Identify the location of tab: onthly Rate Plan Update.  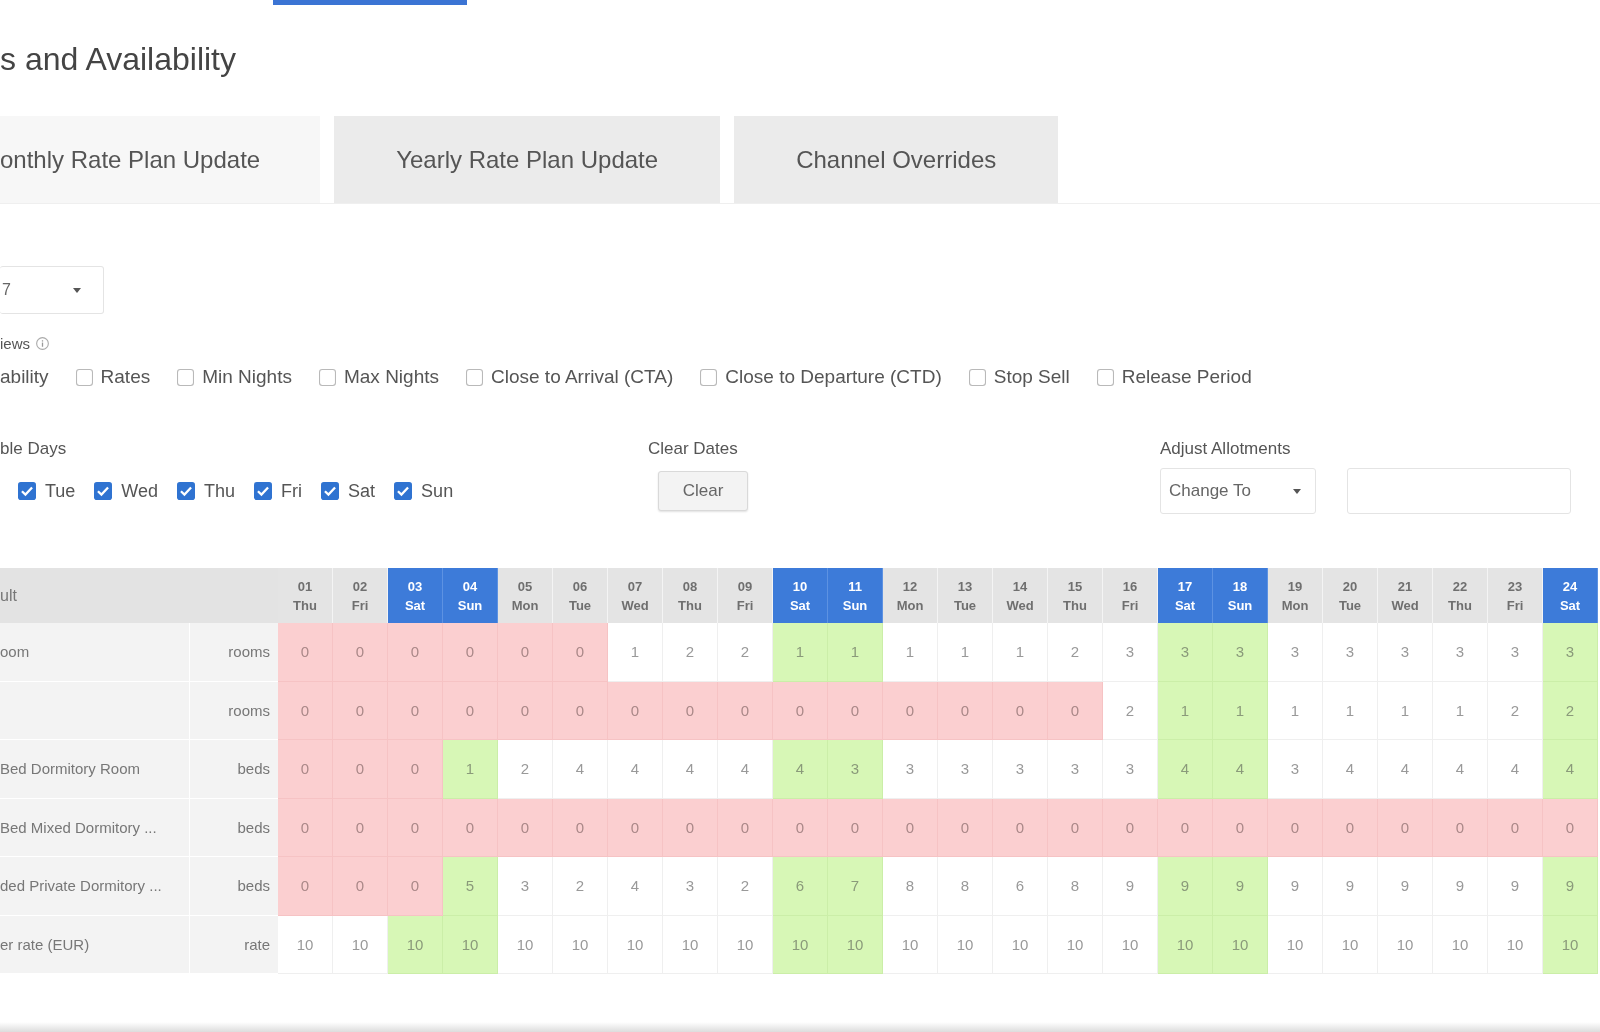
(160, 159).